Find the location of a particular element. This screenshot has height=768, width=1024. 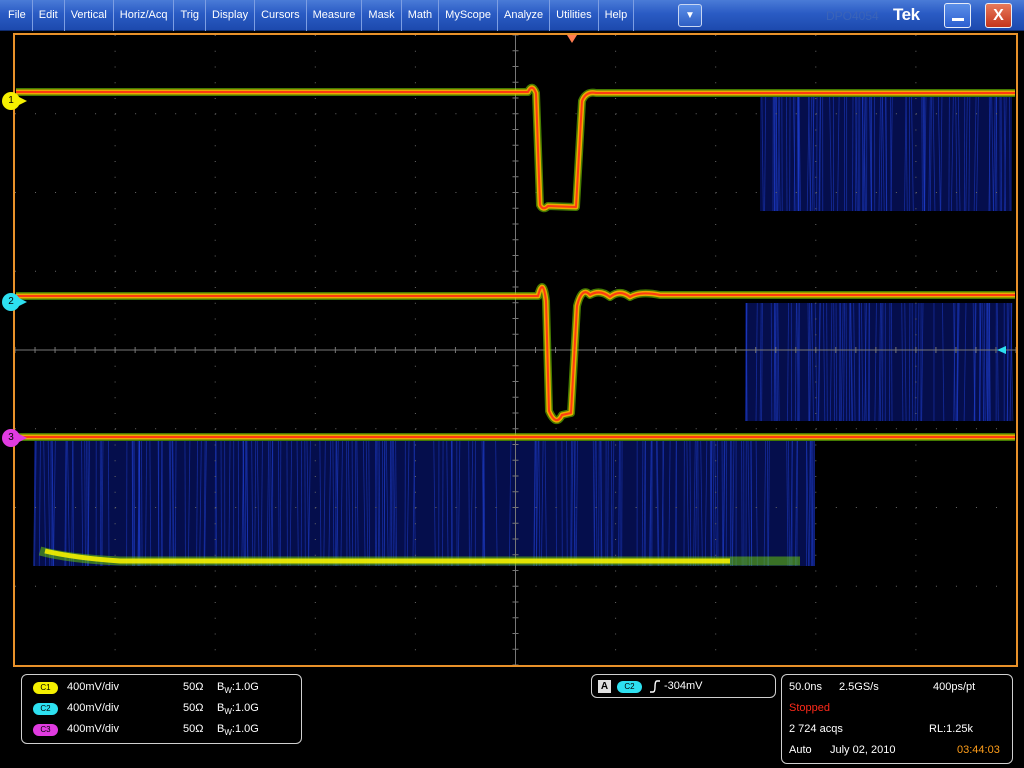

trigger-level: -304mV is located at coordinates (683, 686).